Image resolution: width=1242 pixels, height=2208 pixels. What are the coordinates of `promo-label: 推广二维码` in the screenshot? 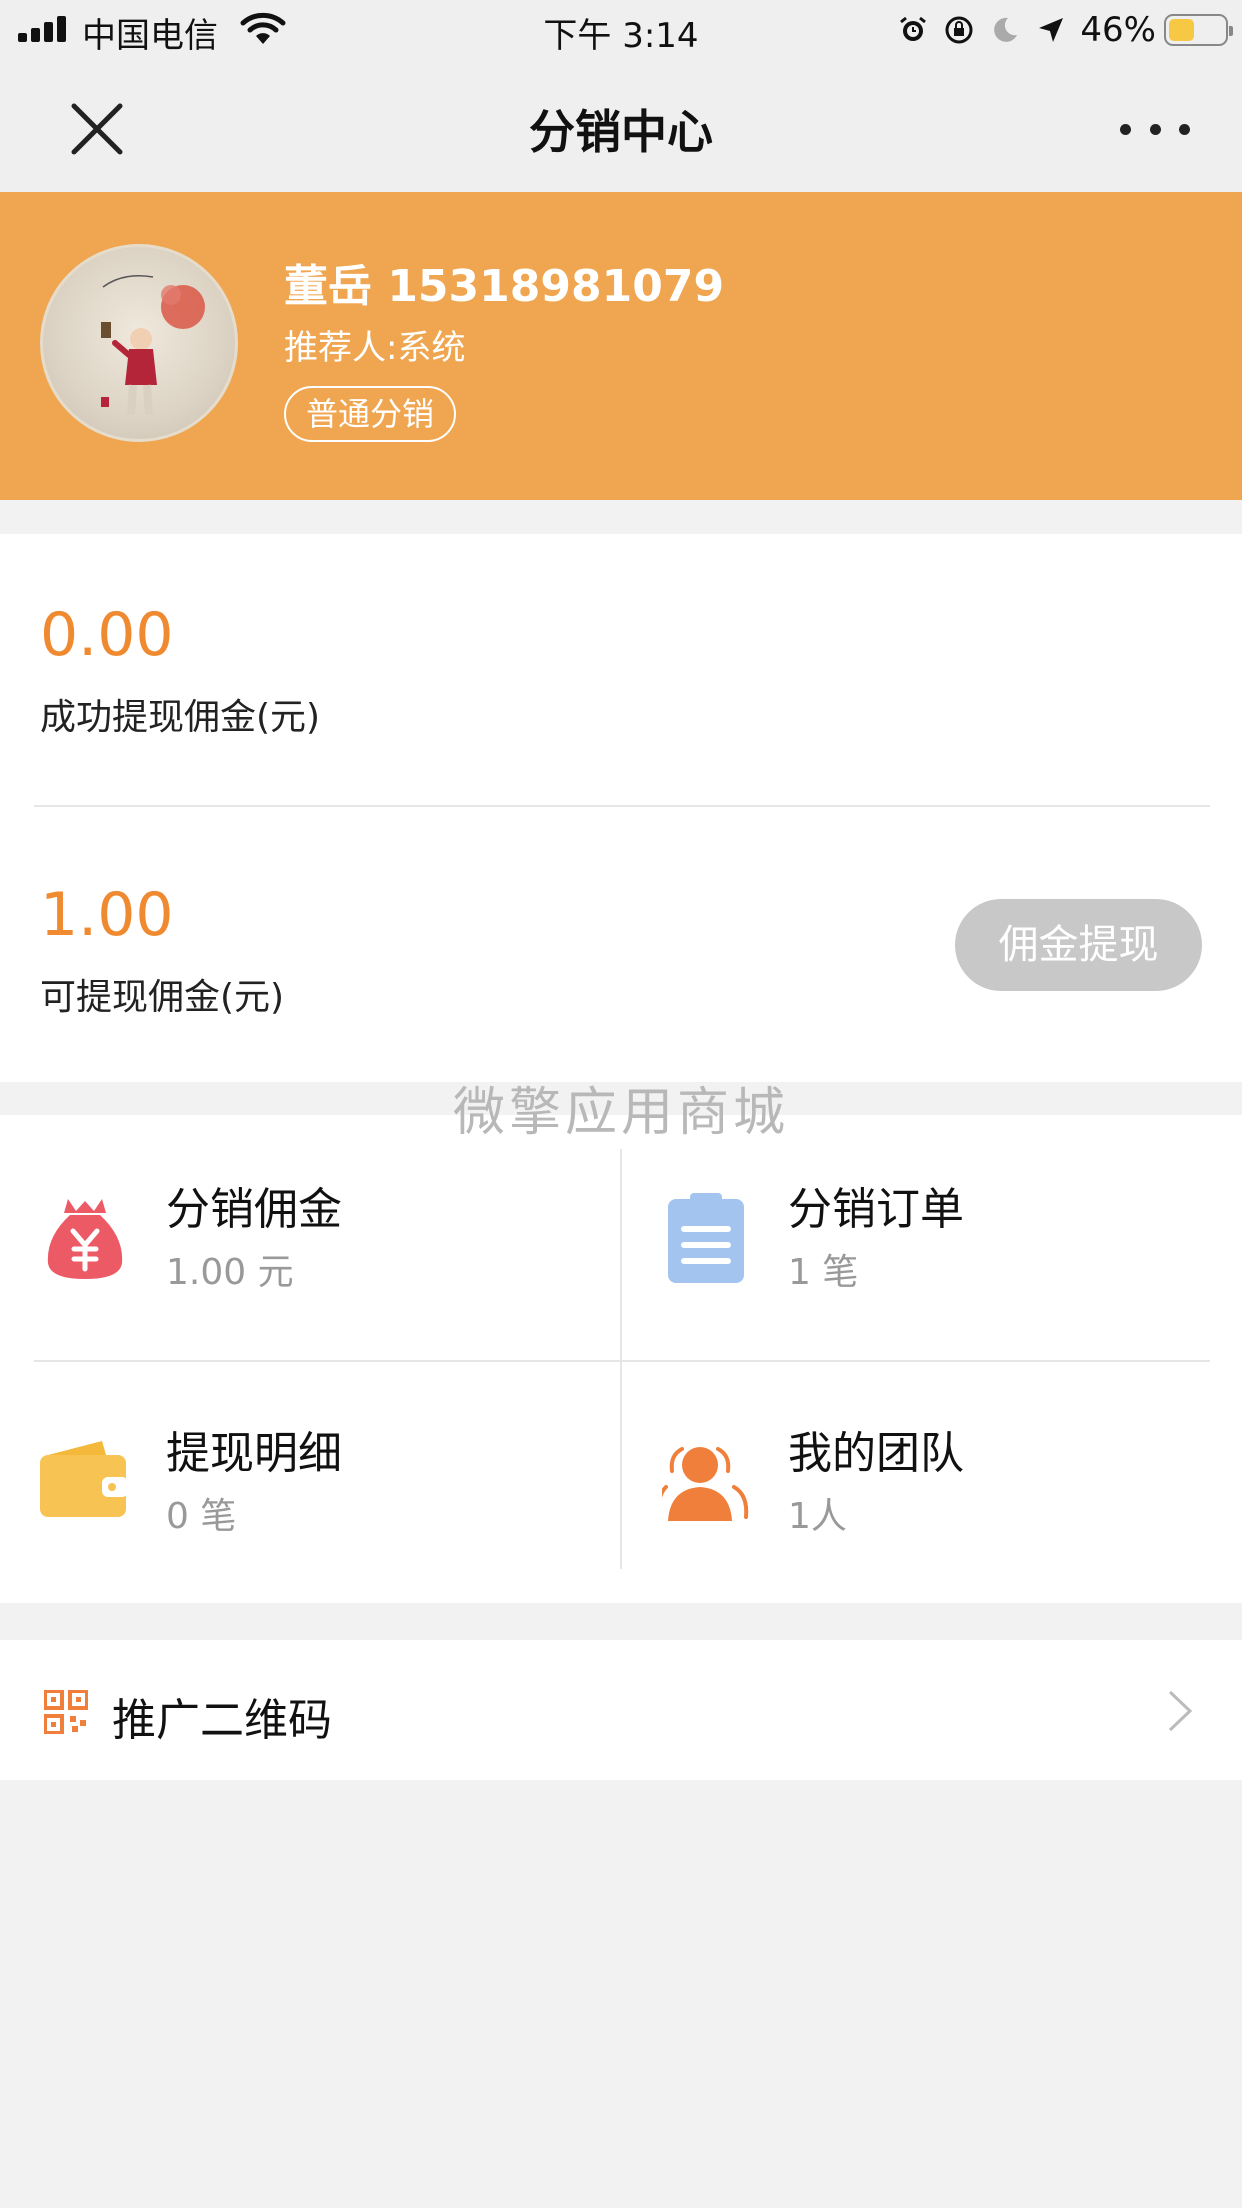 It's located at (222, 1720).